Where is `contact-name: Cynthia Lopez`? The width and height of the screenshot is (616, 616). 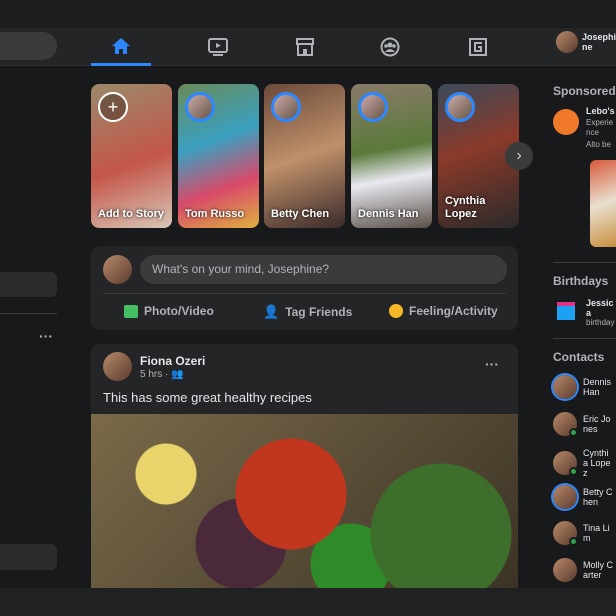 contact-name: Cynthia Lopez is located at coordinates (597, 463).